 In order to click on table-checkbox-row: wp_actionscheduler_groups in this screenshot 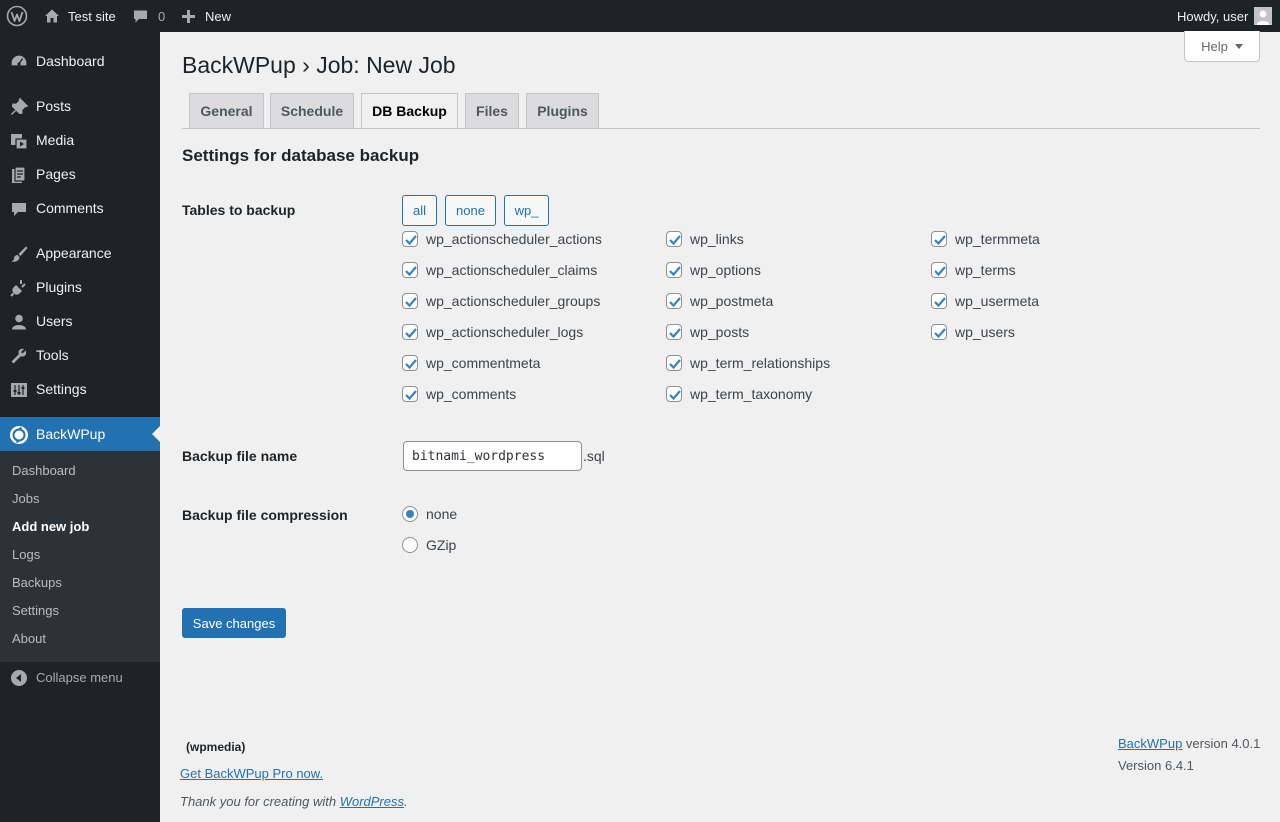, I will do `click(501, 301)`.